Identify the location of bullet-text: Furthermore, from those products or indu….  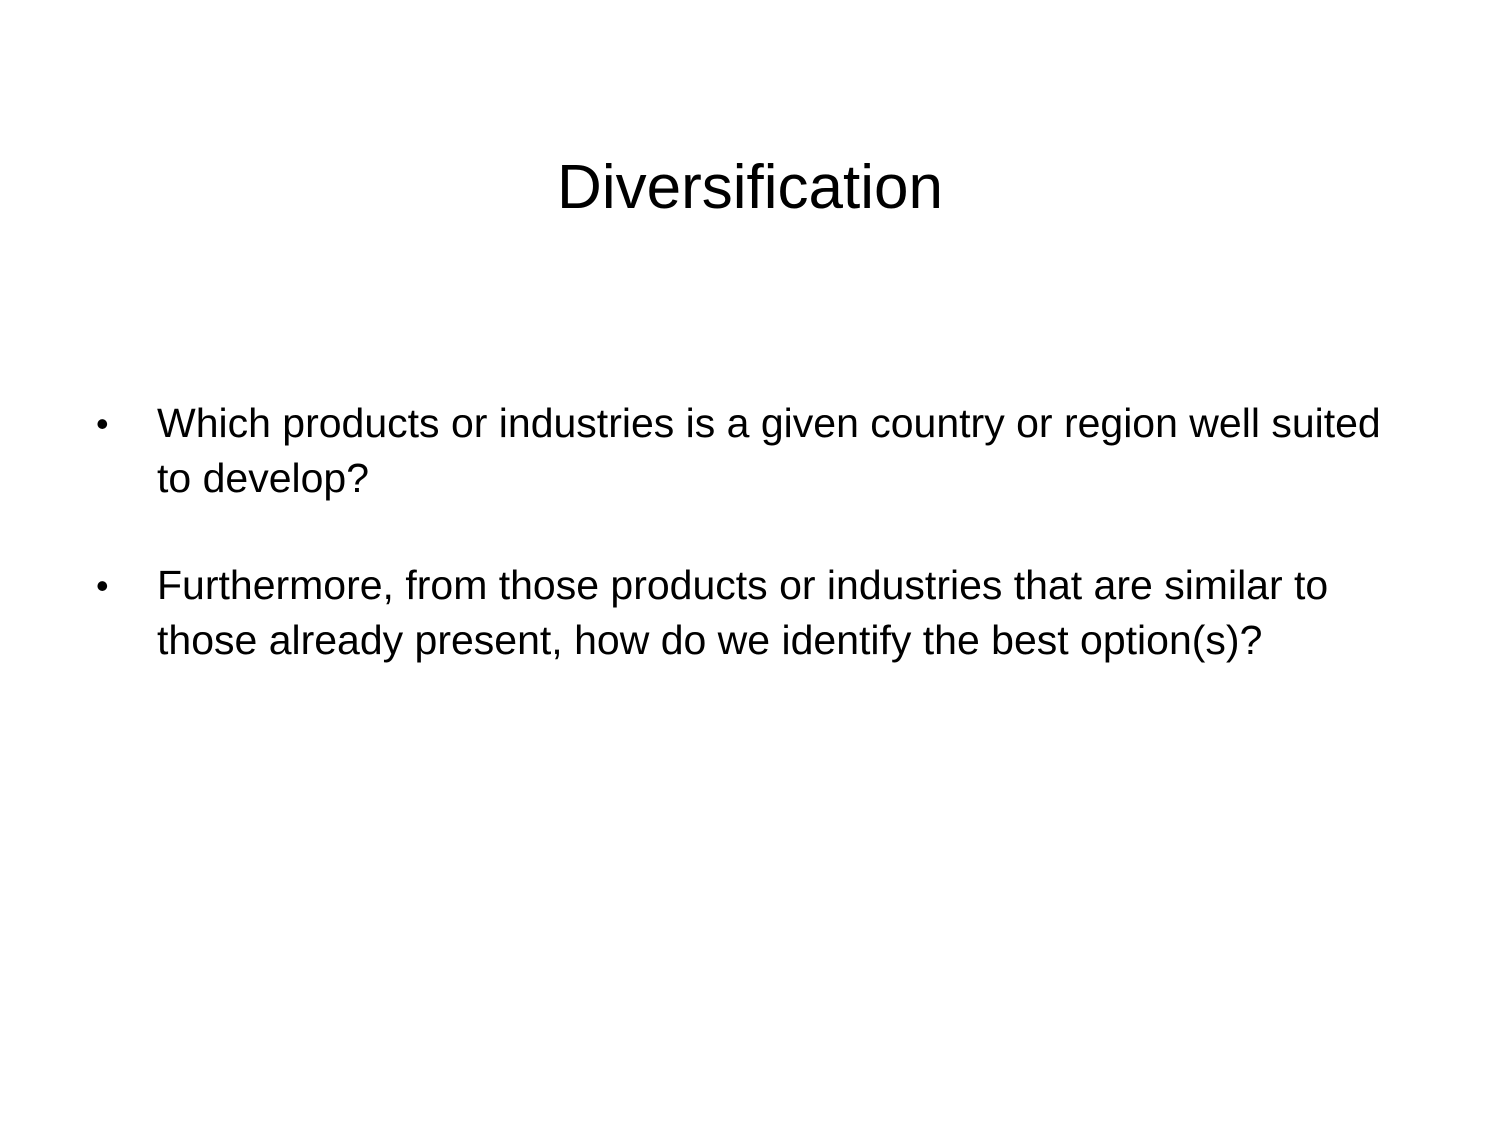
(743, 612).